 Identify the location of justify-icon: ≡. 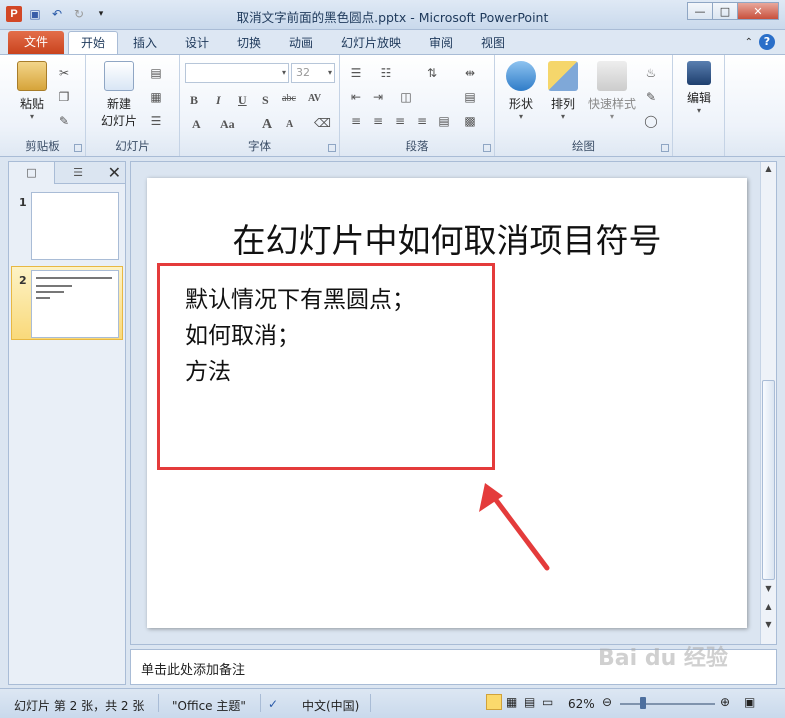
(422, 121).